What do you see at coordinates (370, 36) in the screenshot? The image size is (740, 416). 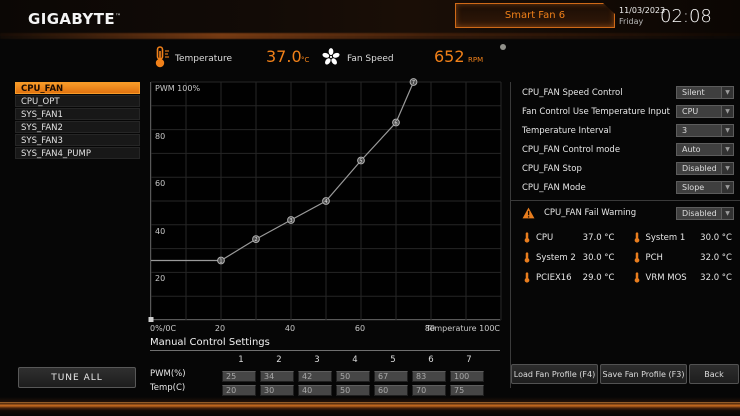 I see `topbar-glow-streak` at bounding box center [370, 36].